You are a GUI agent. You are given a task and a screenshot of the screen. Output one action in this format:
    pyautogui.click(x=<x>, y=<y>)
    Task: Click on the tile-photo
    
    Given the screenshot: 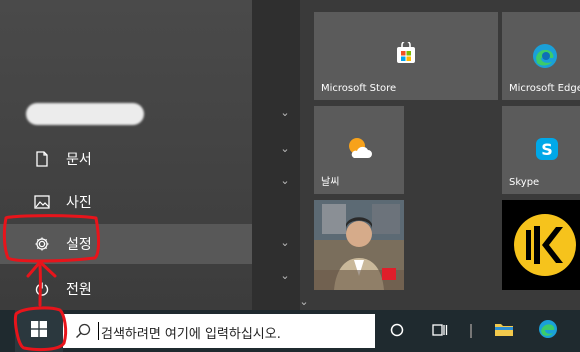 What is the action you would take?
    pyautogui.click(x=359, y=245)
    